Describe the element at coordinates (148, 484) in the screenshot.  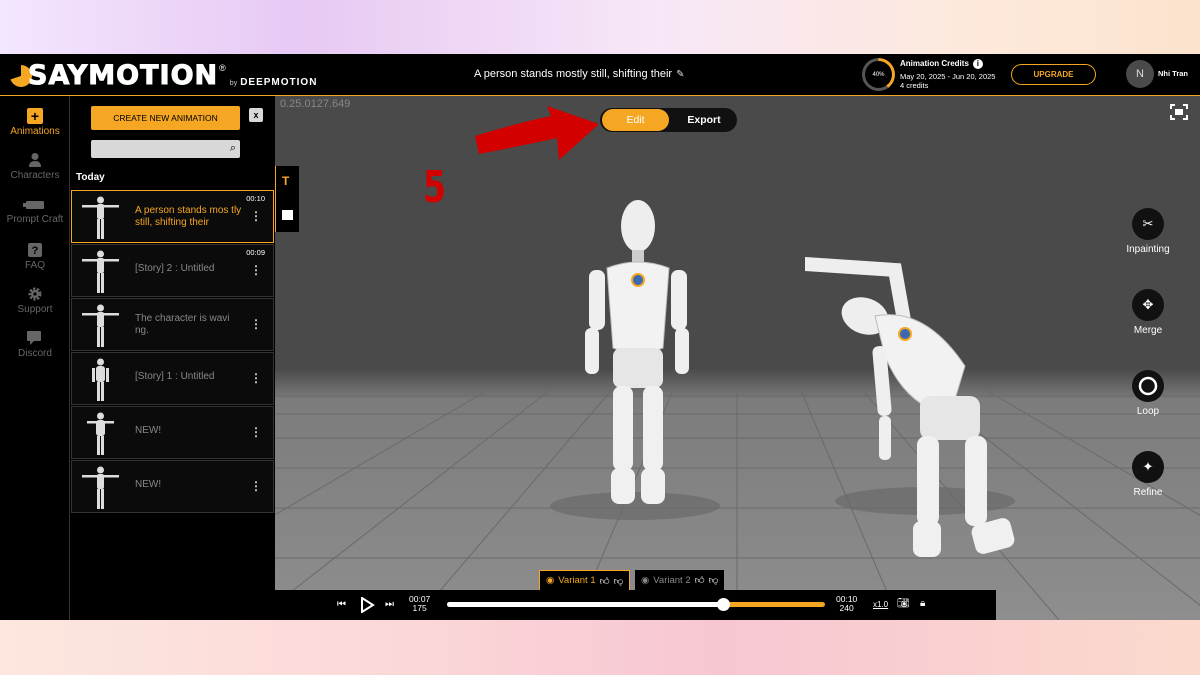
I see `animation-title: NEW!` at that location.